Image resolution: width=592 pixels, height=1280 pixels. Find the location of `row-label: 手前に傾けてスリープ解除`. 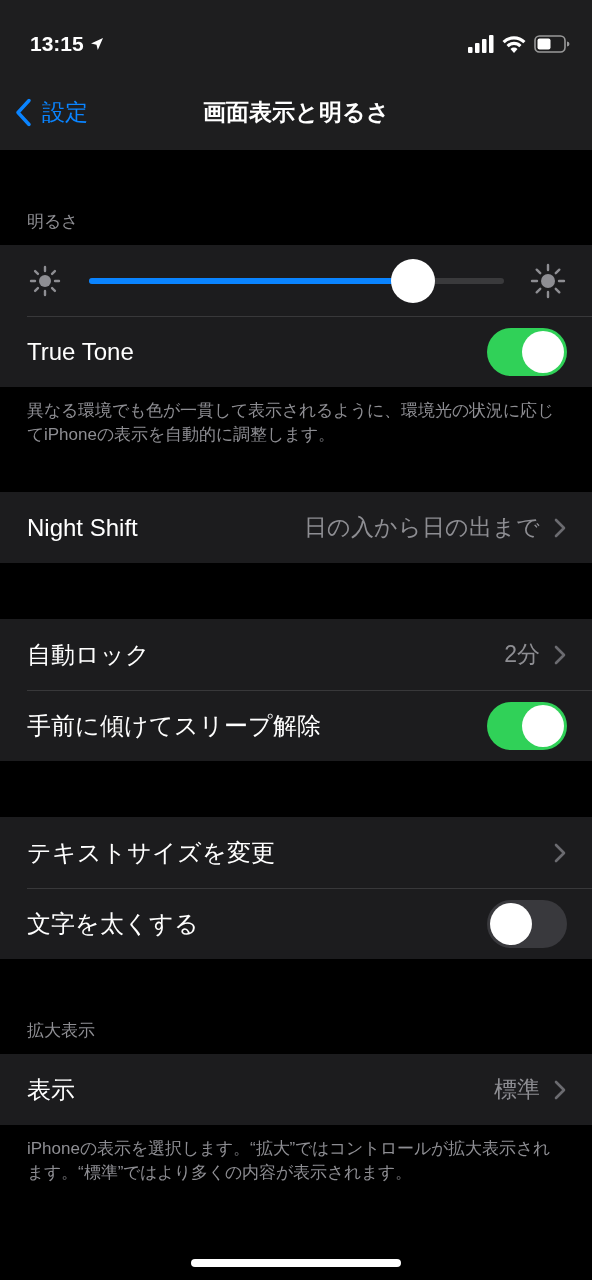

row-label: 手前に傾けてスリープ解除 is located at coordinates (174, 725).